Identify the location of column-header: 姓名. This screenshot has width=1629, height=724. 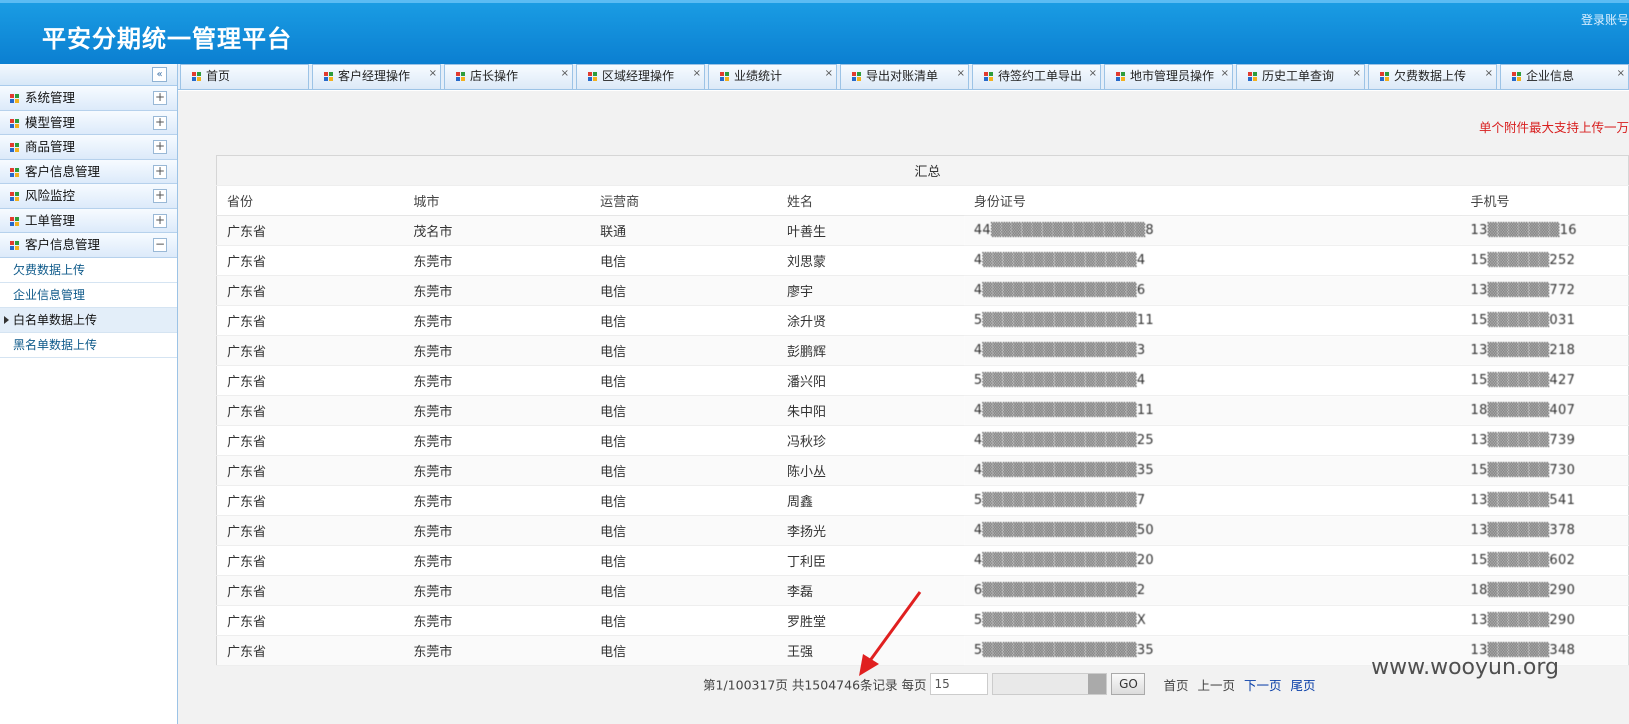
(870, 200).